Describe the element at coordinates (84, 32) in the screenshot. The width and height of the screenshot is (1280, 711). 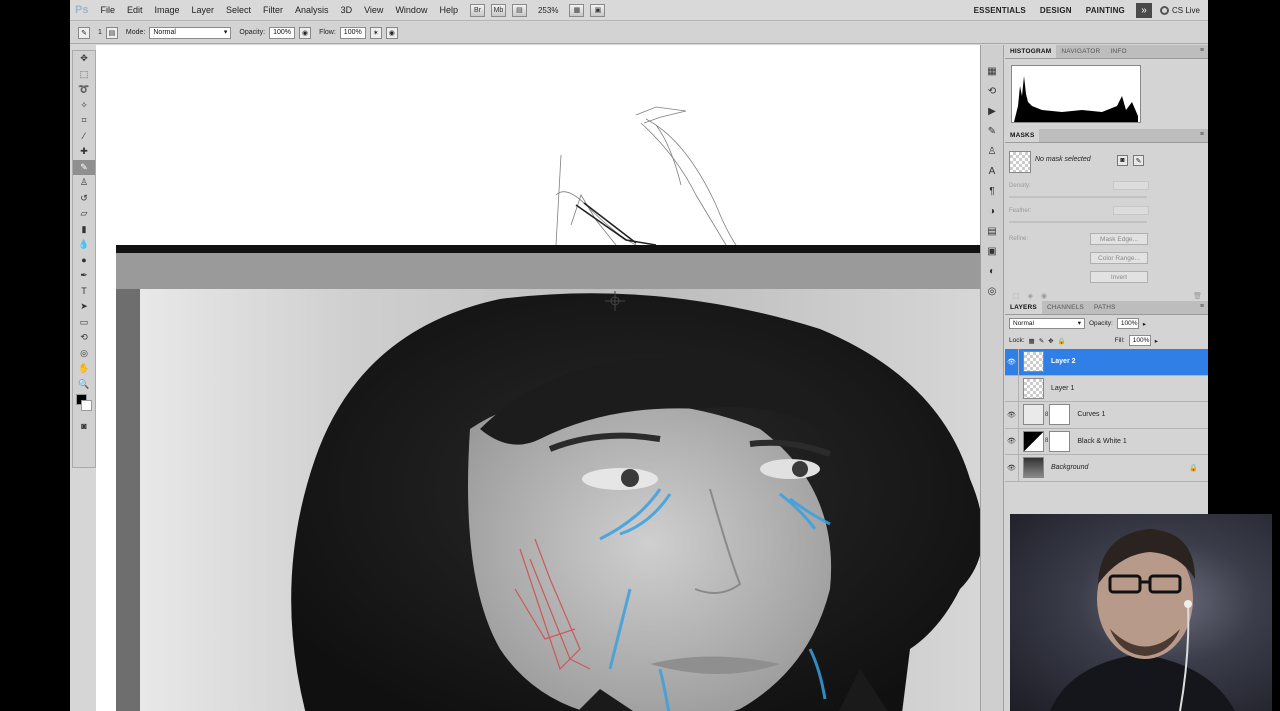
I see `brush-tool-preset-icon: ✎` at that location.